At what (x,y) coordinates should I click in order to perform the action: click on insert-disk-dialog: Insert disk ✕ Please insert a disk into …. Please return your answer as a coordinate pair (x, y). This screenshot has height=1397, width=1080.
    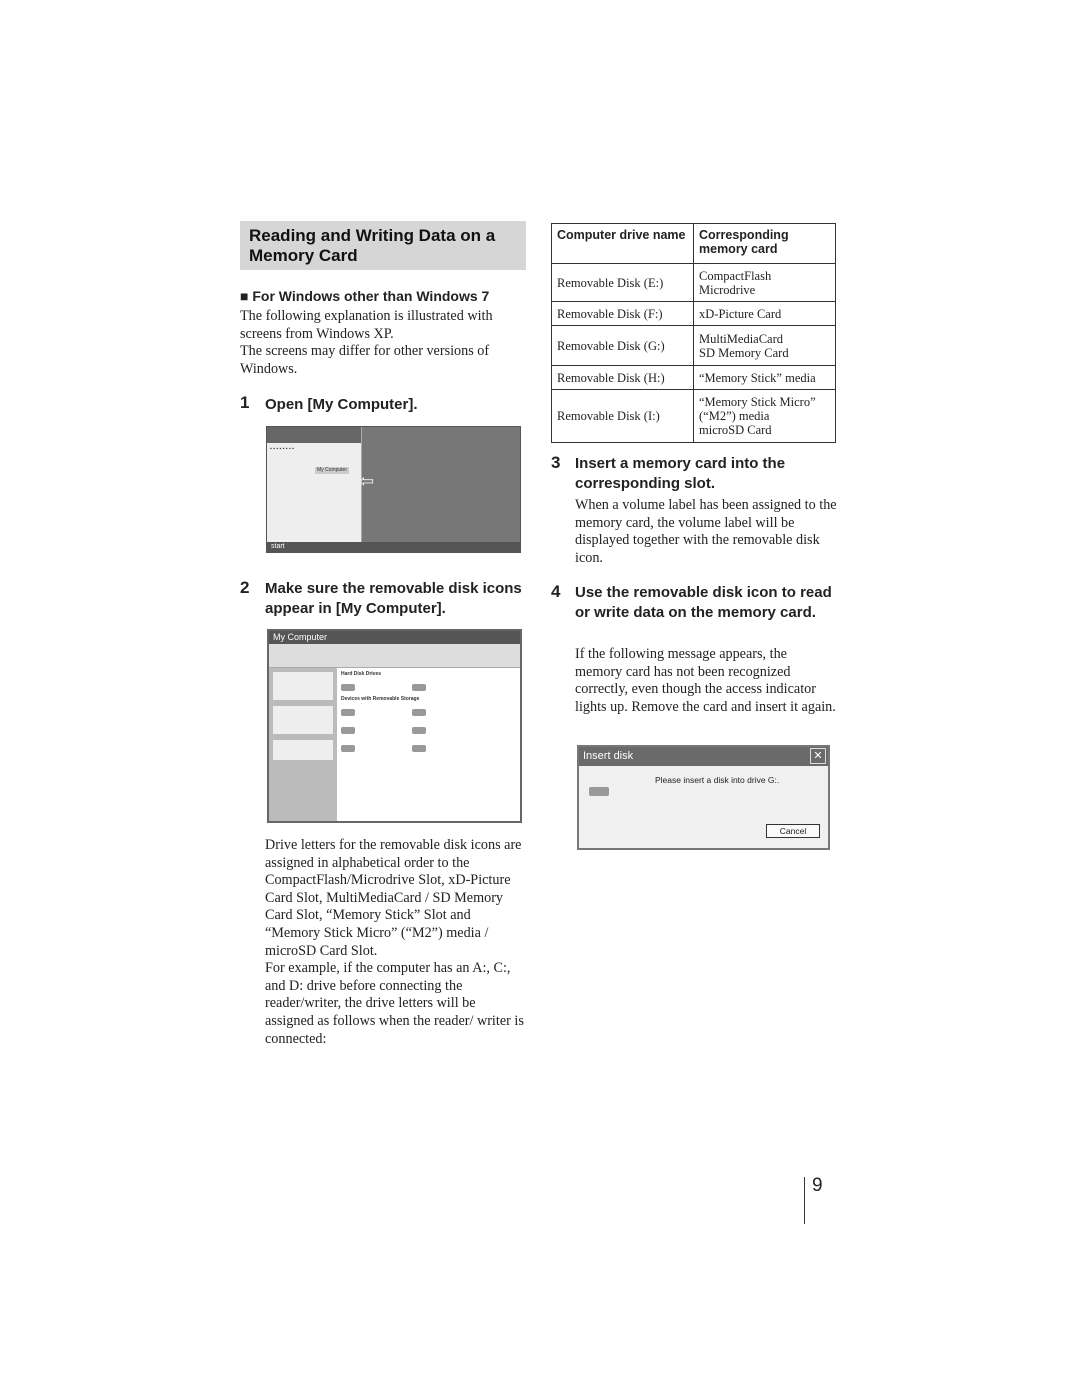
    Looking at the image, I should click on (703, 797).